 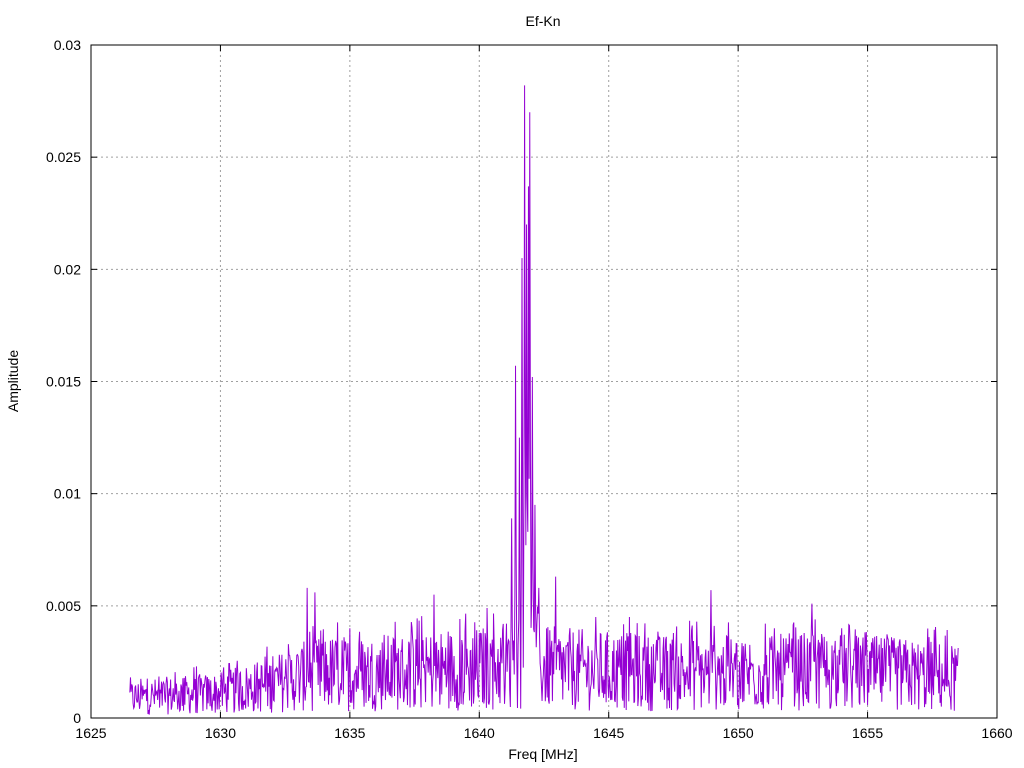 What do you see at coordinates (349, 733) in the screenshot?
I see `x-tick-label: 1635` at bounding box center [349, 733].